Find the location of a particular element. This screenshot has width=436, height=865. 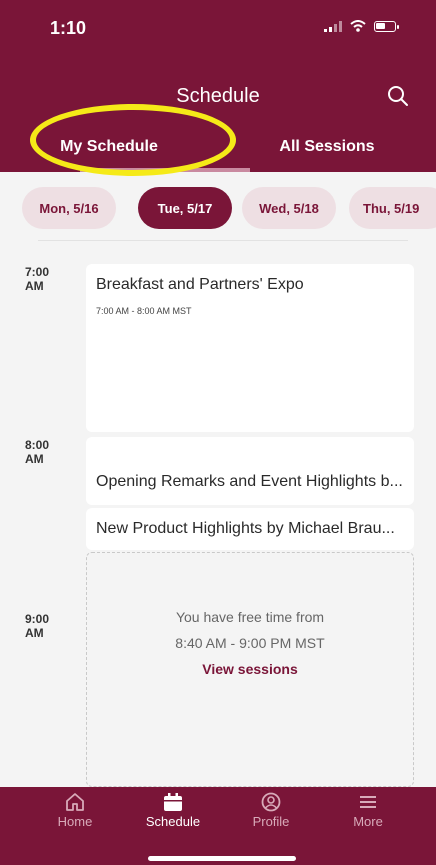

tabbar-item-profile: Profile is located at coordinates (271, 810).